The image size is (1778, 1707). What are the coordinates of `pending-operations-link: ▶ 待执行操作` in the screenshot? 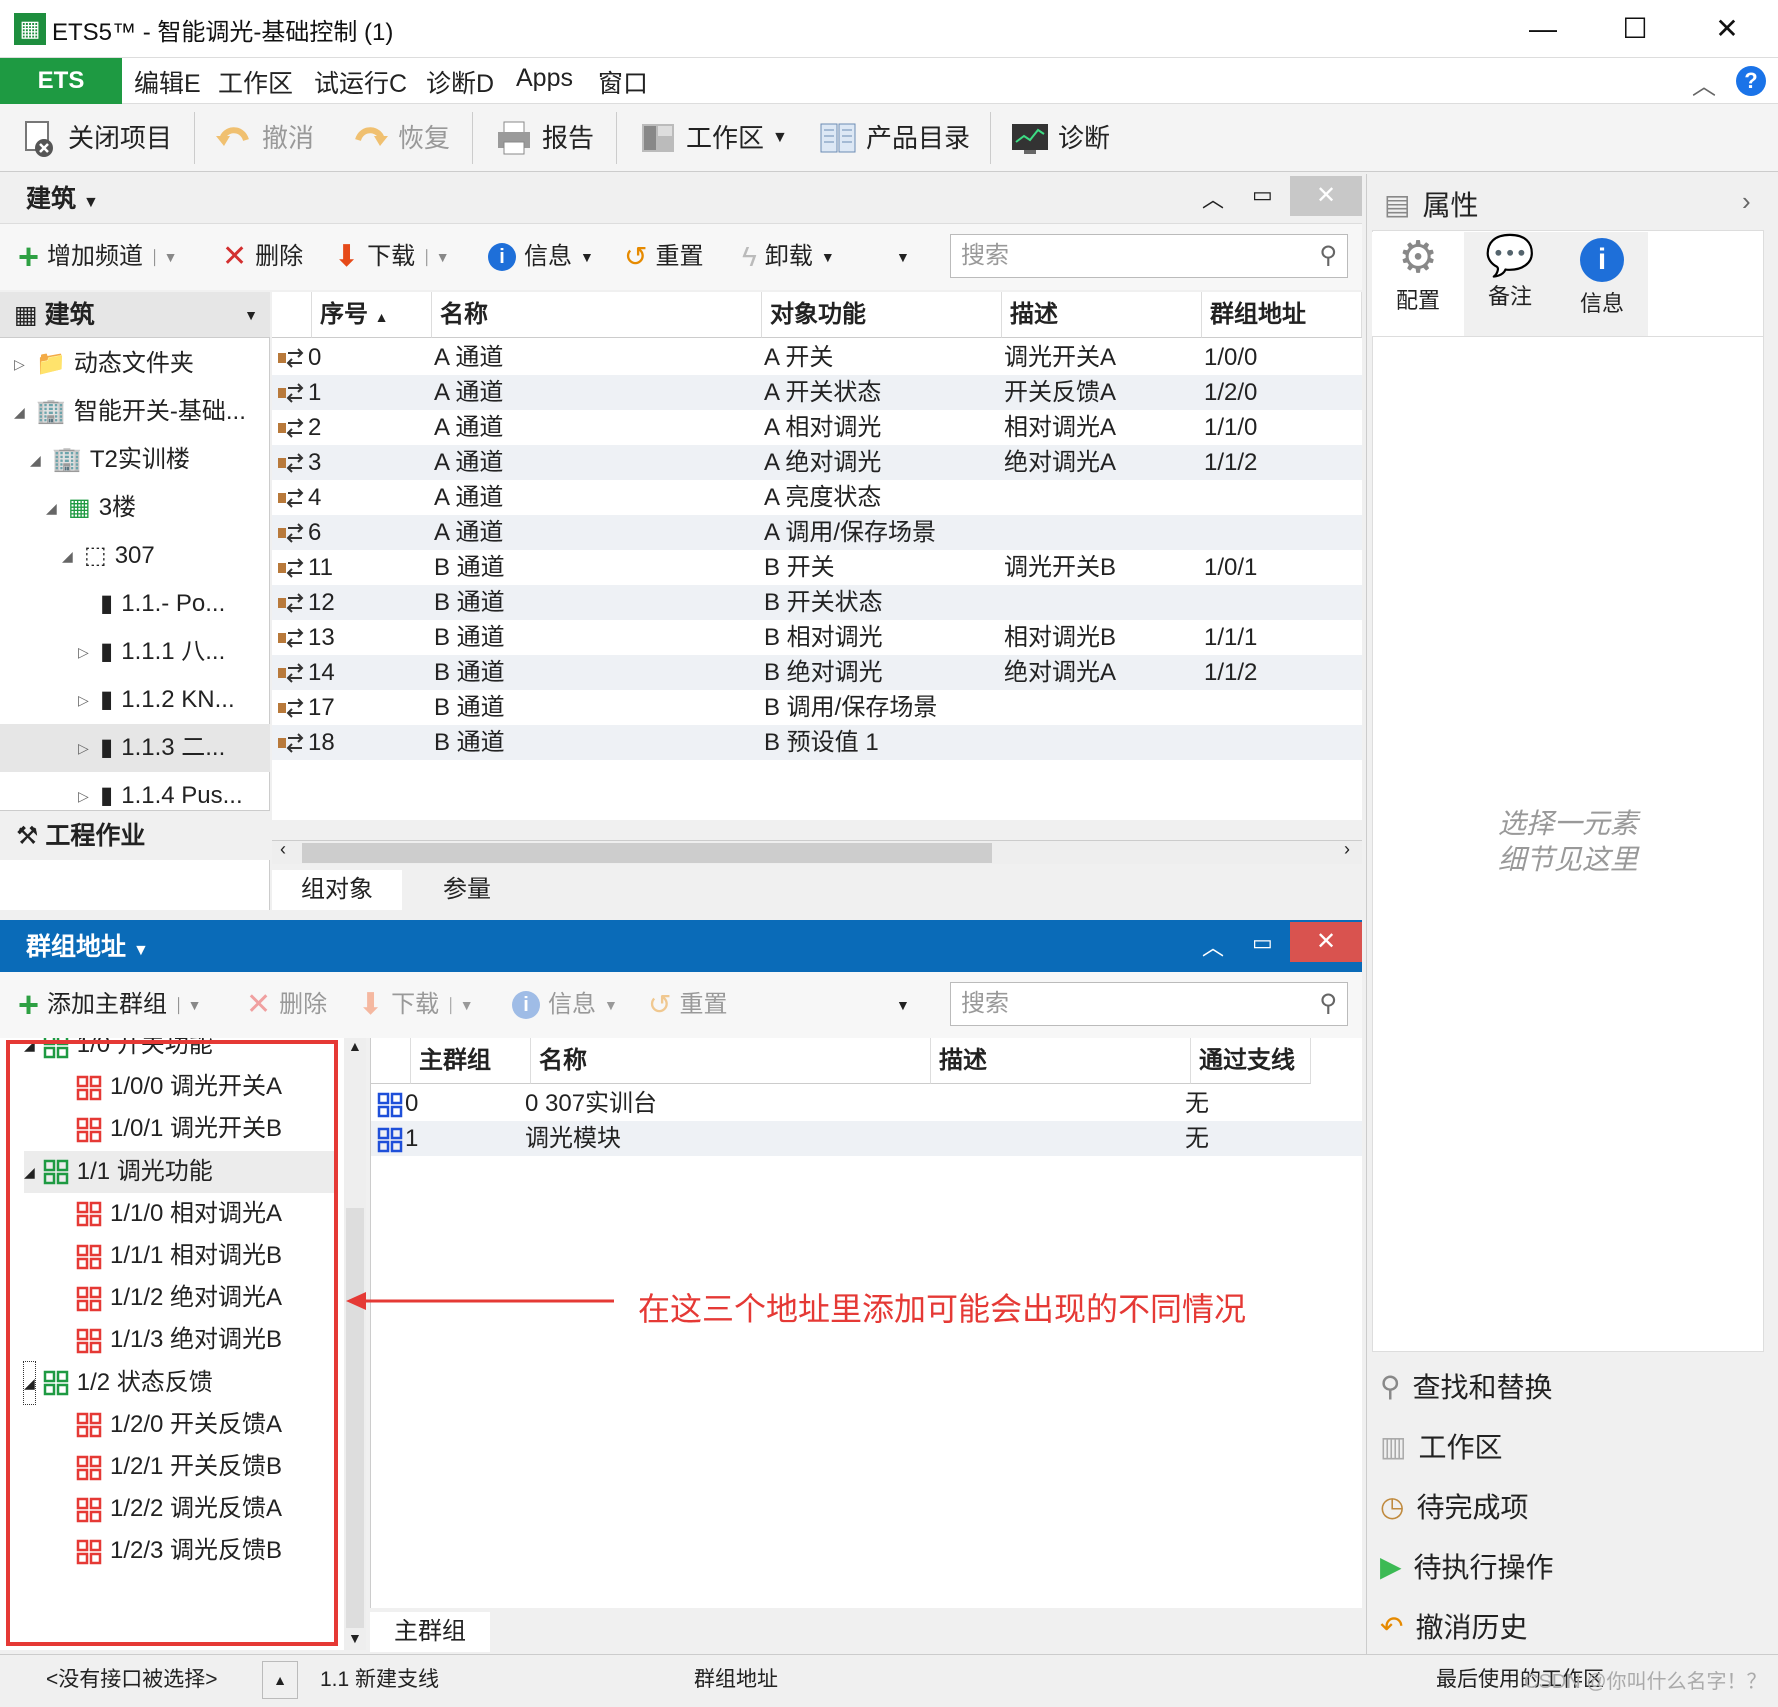 It's located at (1467, 1566).